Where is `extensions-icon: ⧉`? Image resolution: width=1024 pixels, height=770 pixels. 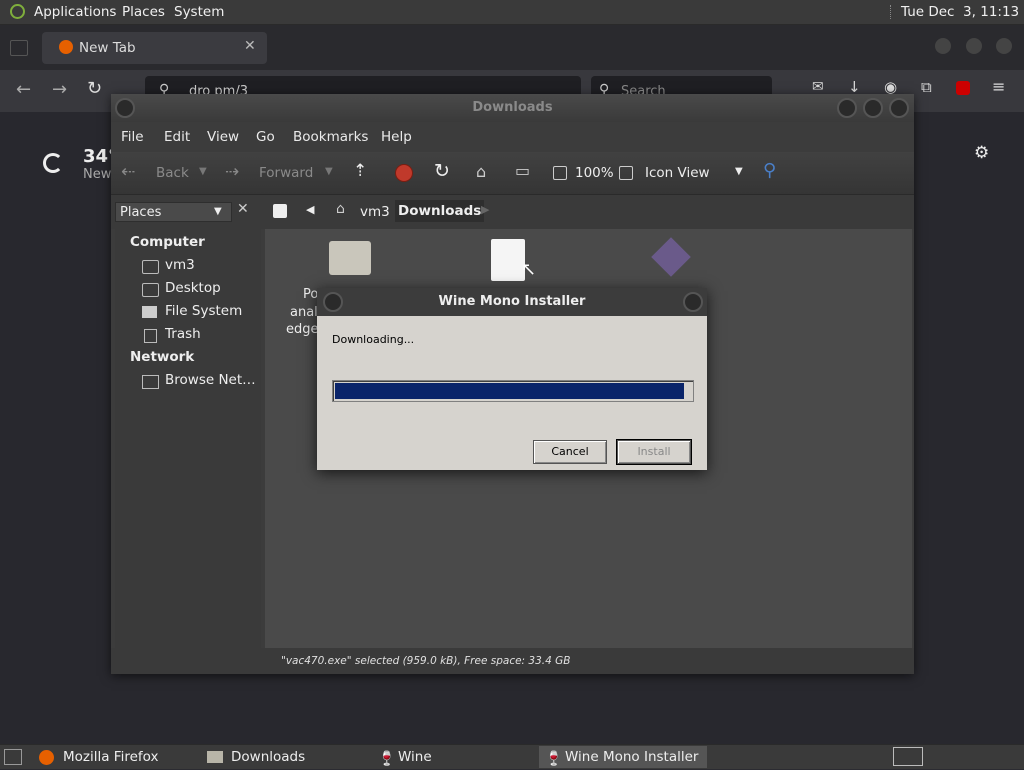 extensions-icon: ⧉ is located at coordinates (926, 87).